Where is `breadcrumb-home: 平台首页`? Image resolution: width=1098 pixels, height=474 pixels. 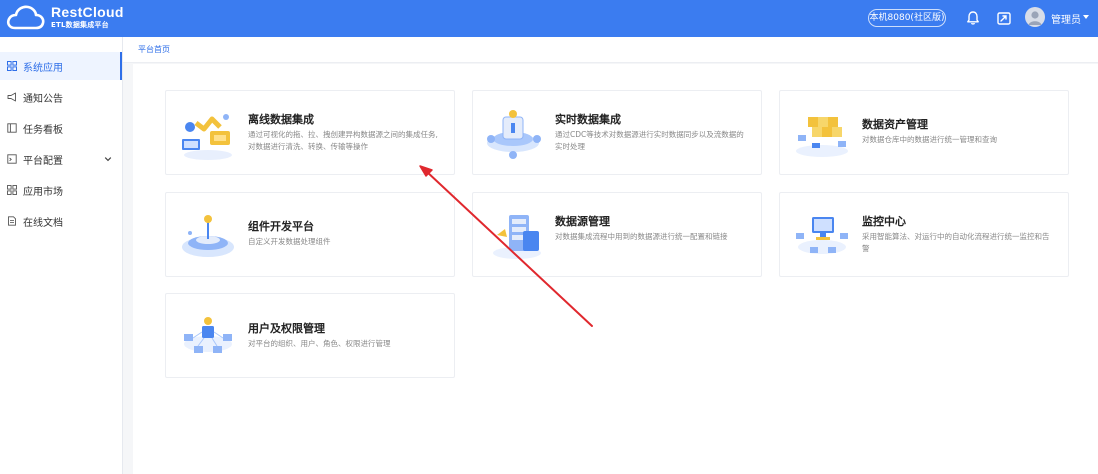 breadcrumb-home: 平台首页 is located at coordinates (154, 49).